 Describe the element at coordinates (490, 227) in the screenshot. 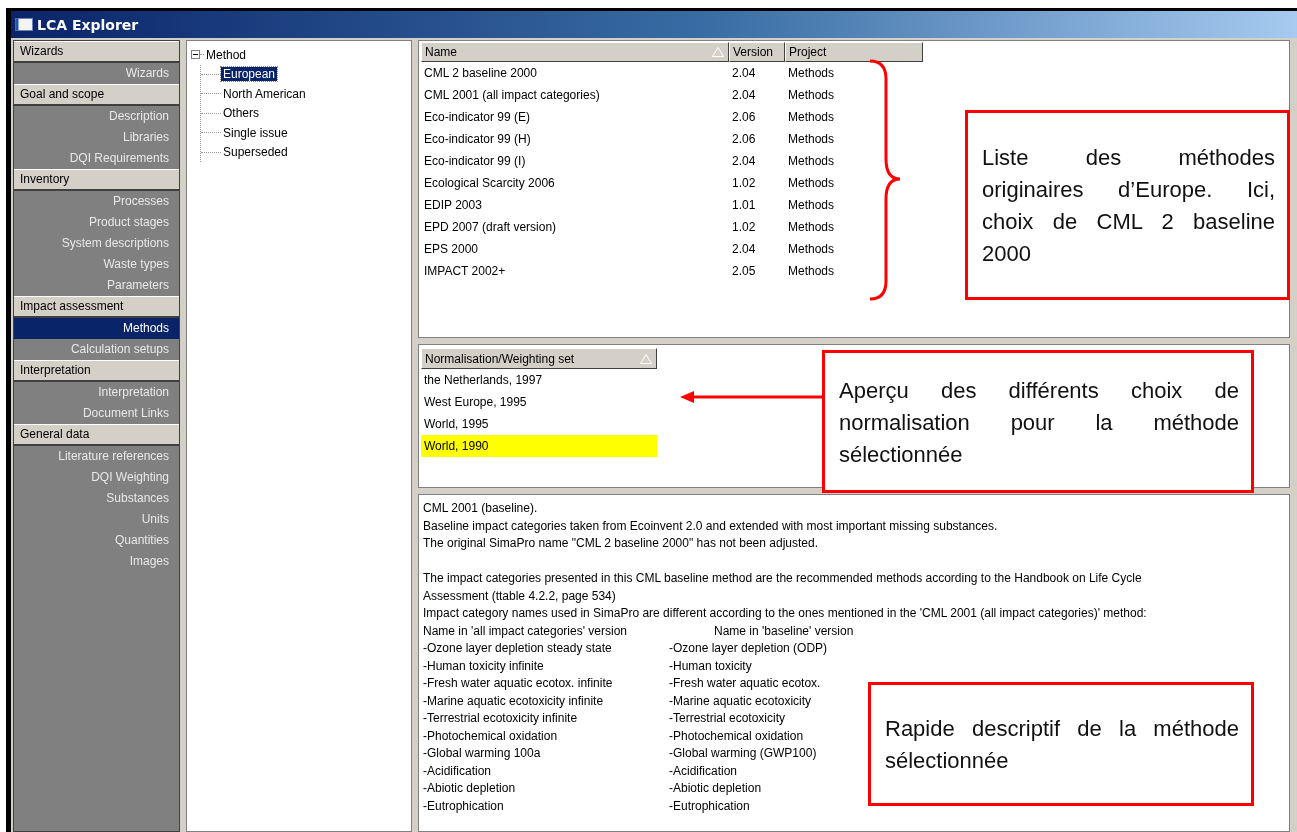

I see `table-cell-text: EPD 2007 (draft version)` at that location.